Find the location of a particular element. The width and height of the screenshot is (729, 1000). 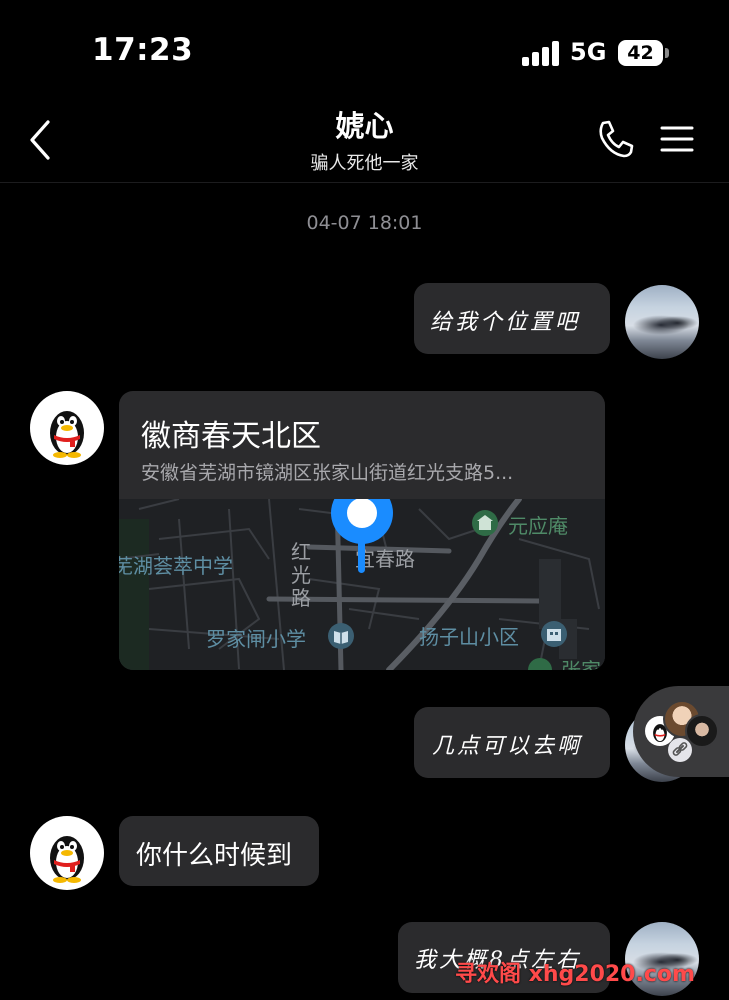

battery-icon: 42 is located at coordinates (640, 53).